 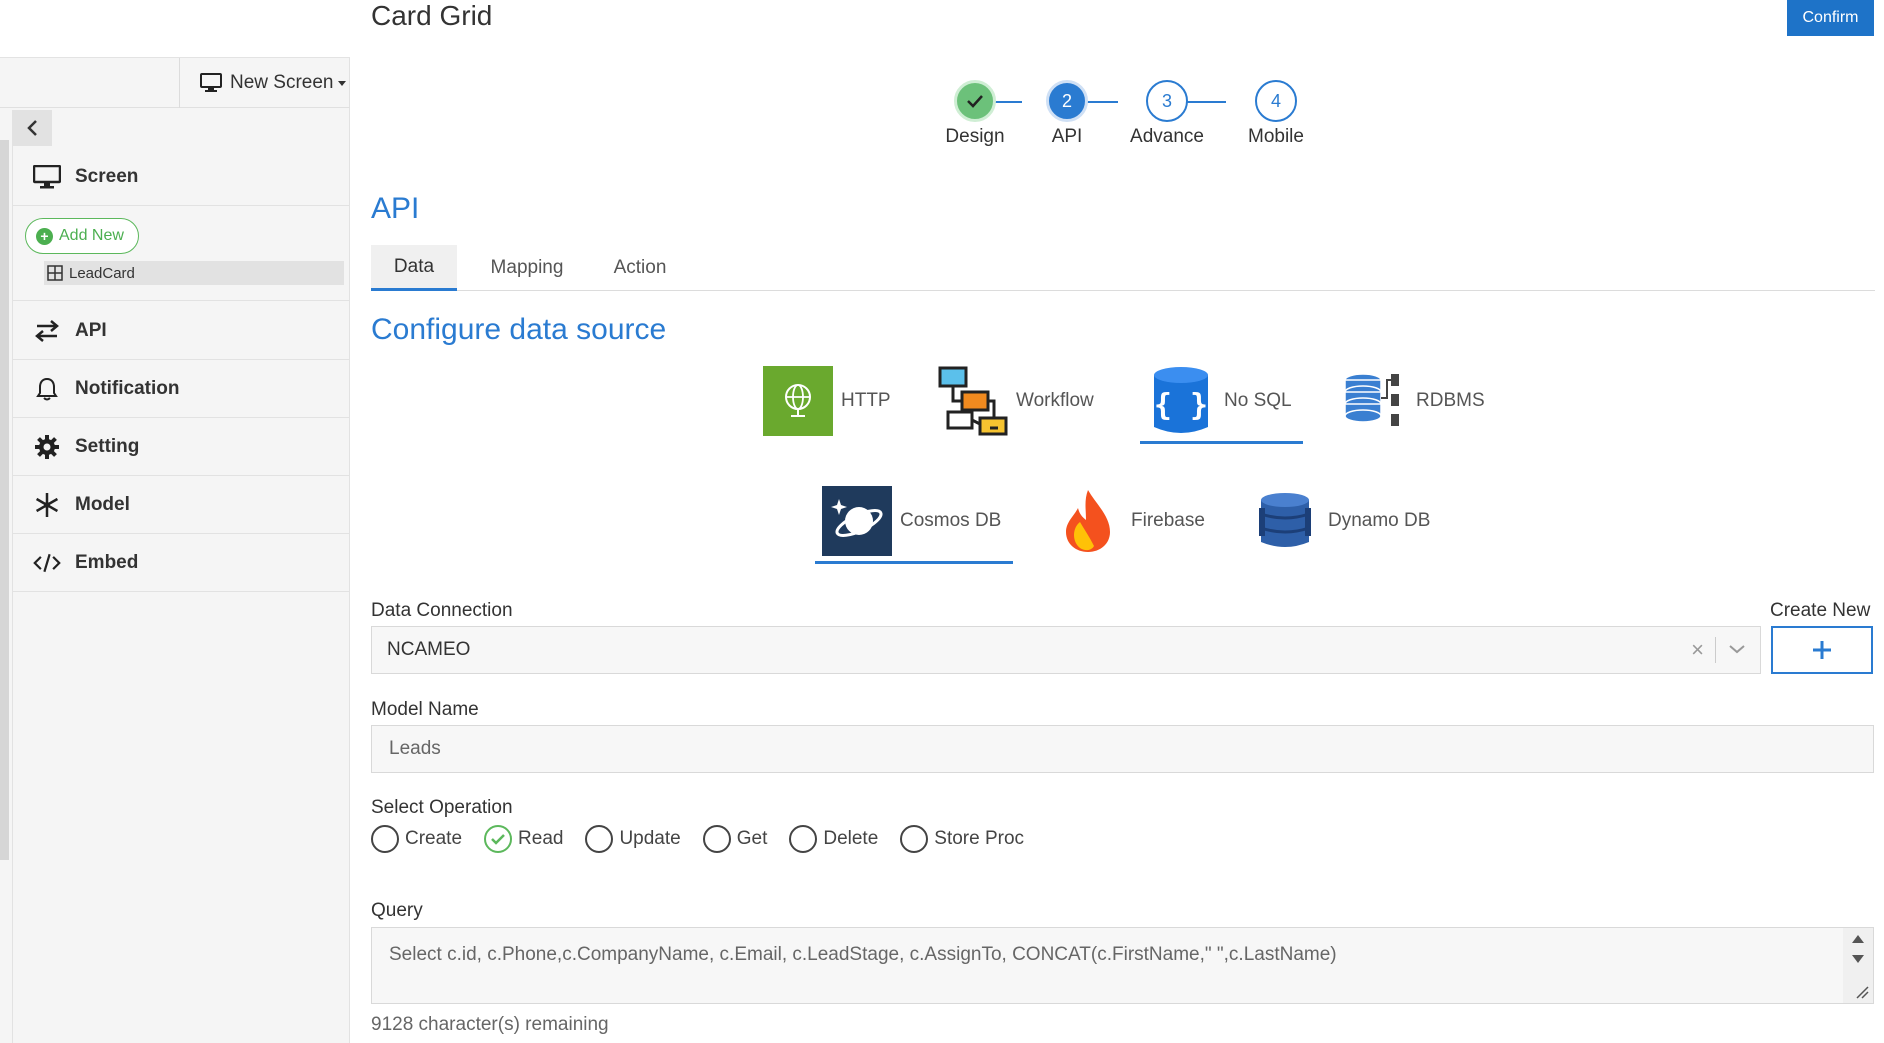 What do you see at coordinates (734, 839) in the screenshot?
I see `operation-option-get: Get` at bounding box center [734, 839].